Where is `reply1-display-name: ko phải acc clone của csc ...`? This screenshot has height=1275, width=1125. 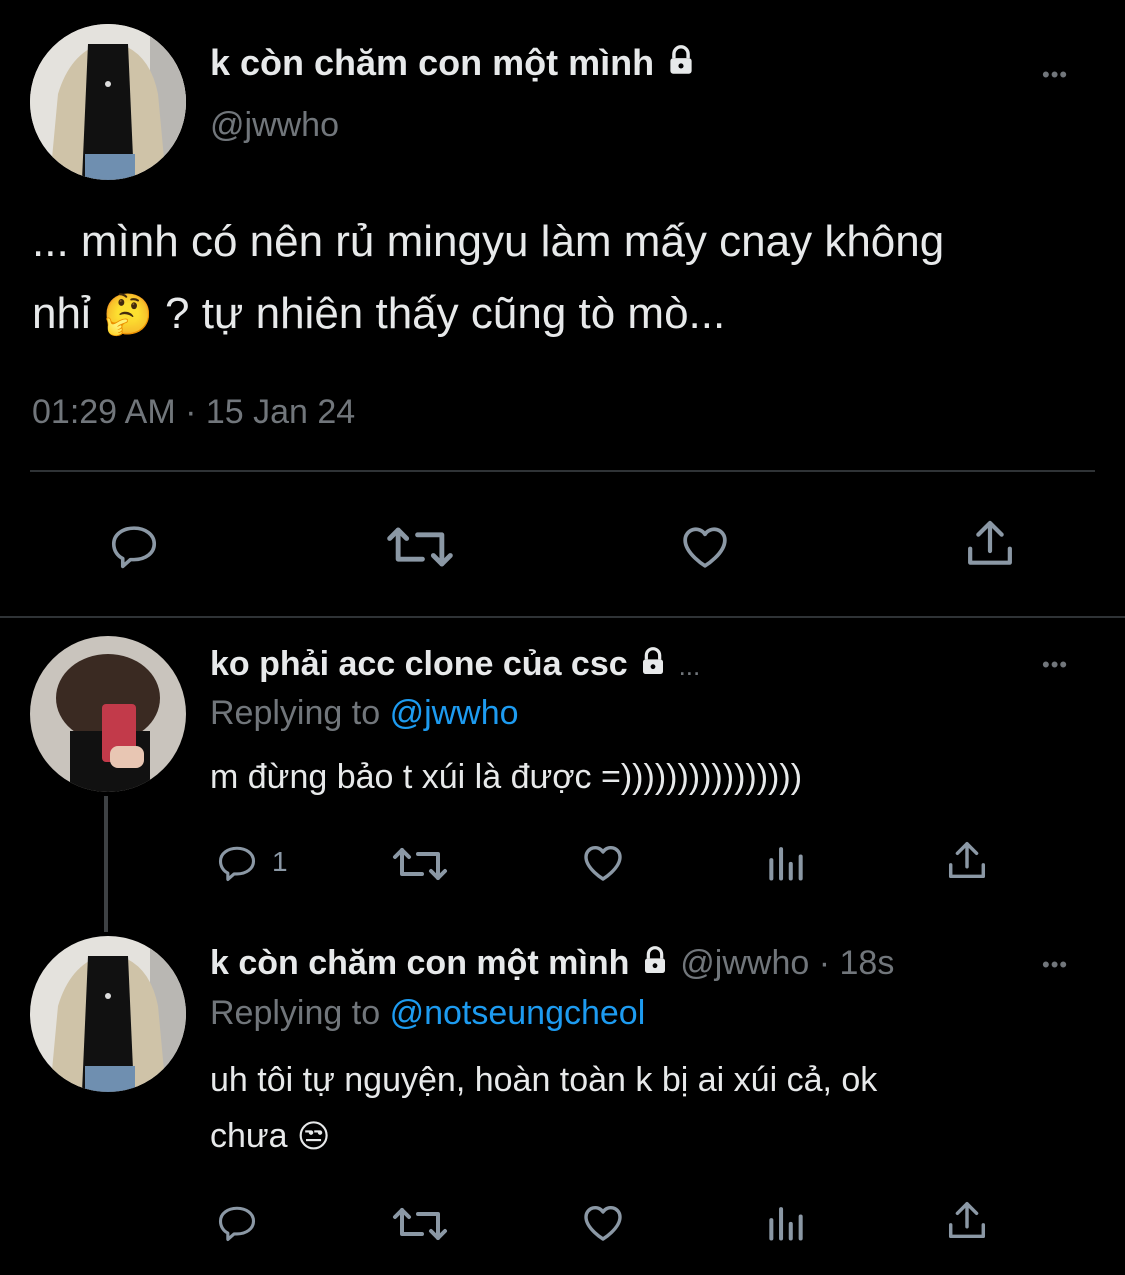
reply1-display-name: ko phải acc clone của csc ... is located at coordinates (455, 664).